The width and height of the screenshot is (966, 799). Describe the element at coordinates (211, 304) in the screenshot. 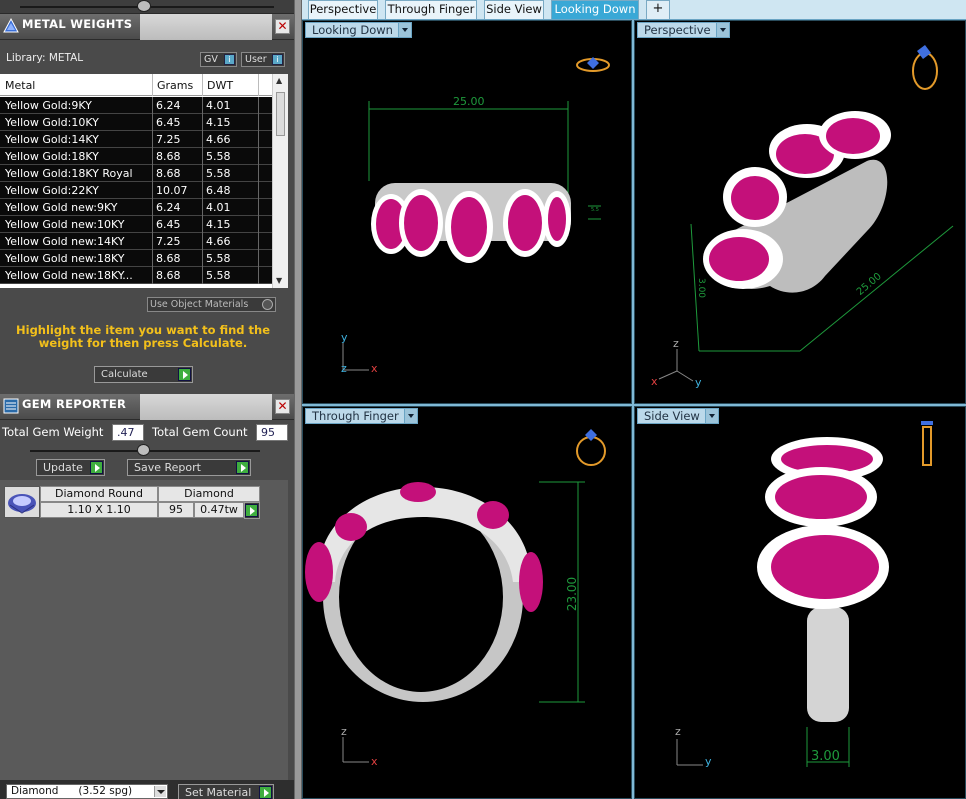

I see `use-object-materials-button: Use Object Materials` at that location.